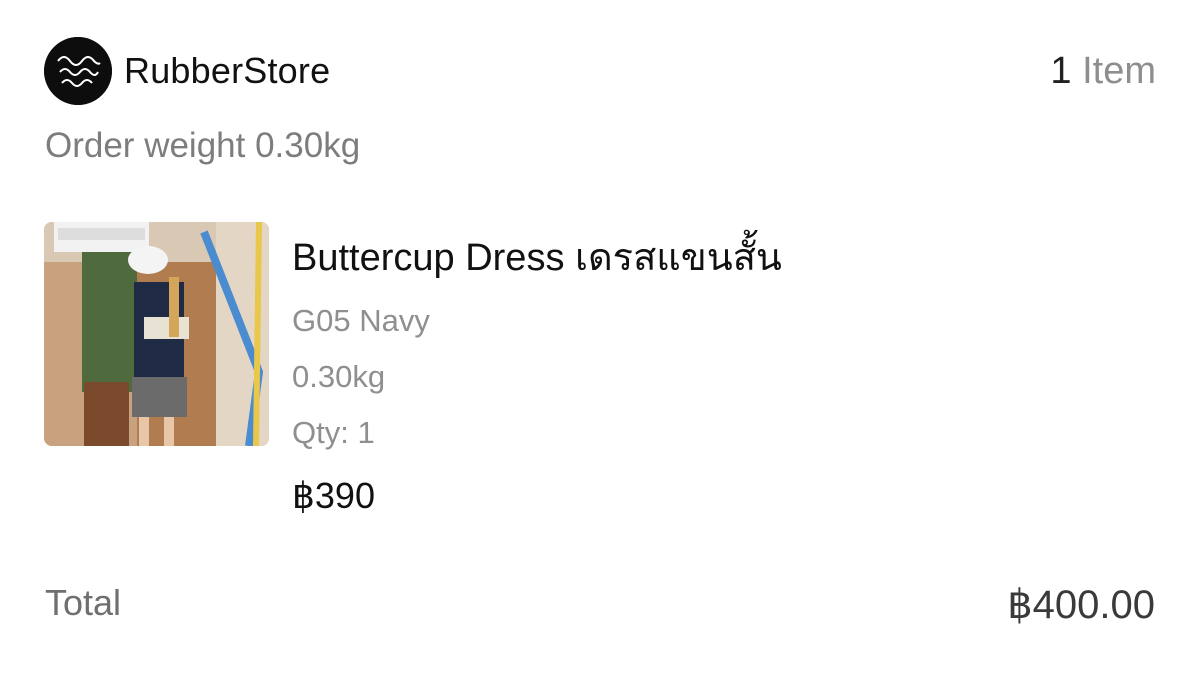 The height and width of the screenshot is (683, 1200). What do you see at coordinates (1061, 71) in the screenshot?
I see `item-count-number: 1` at bounding box center [1061, 71].